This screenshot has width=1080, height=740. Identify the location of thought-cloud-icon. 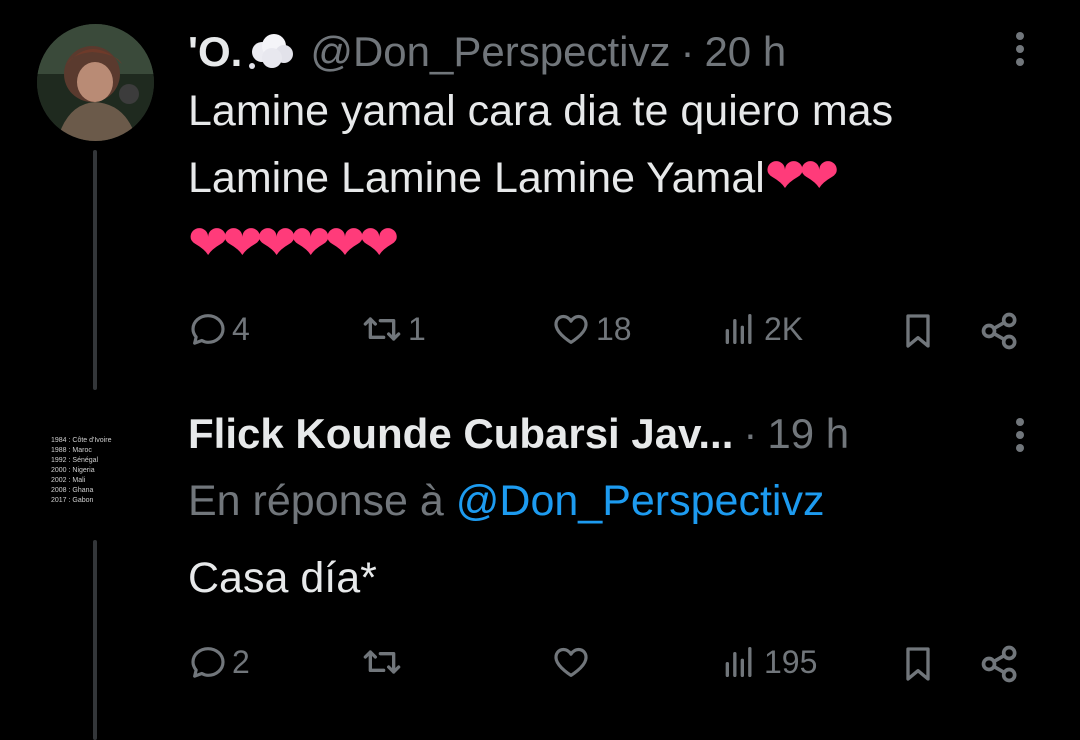
(271, 52).